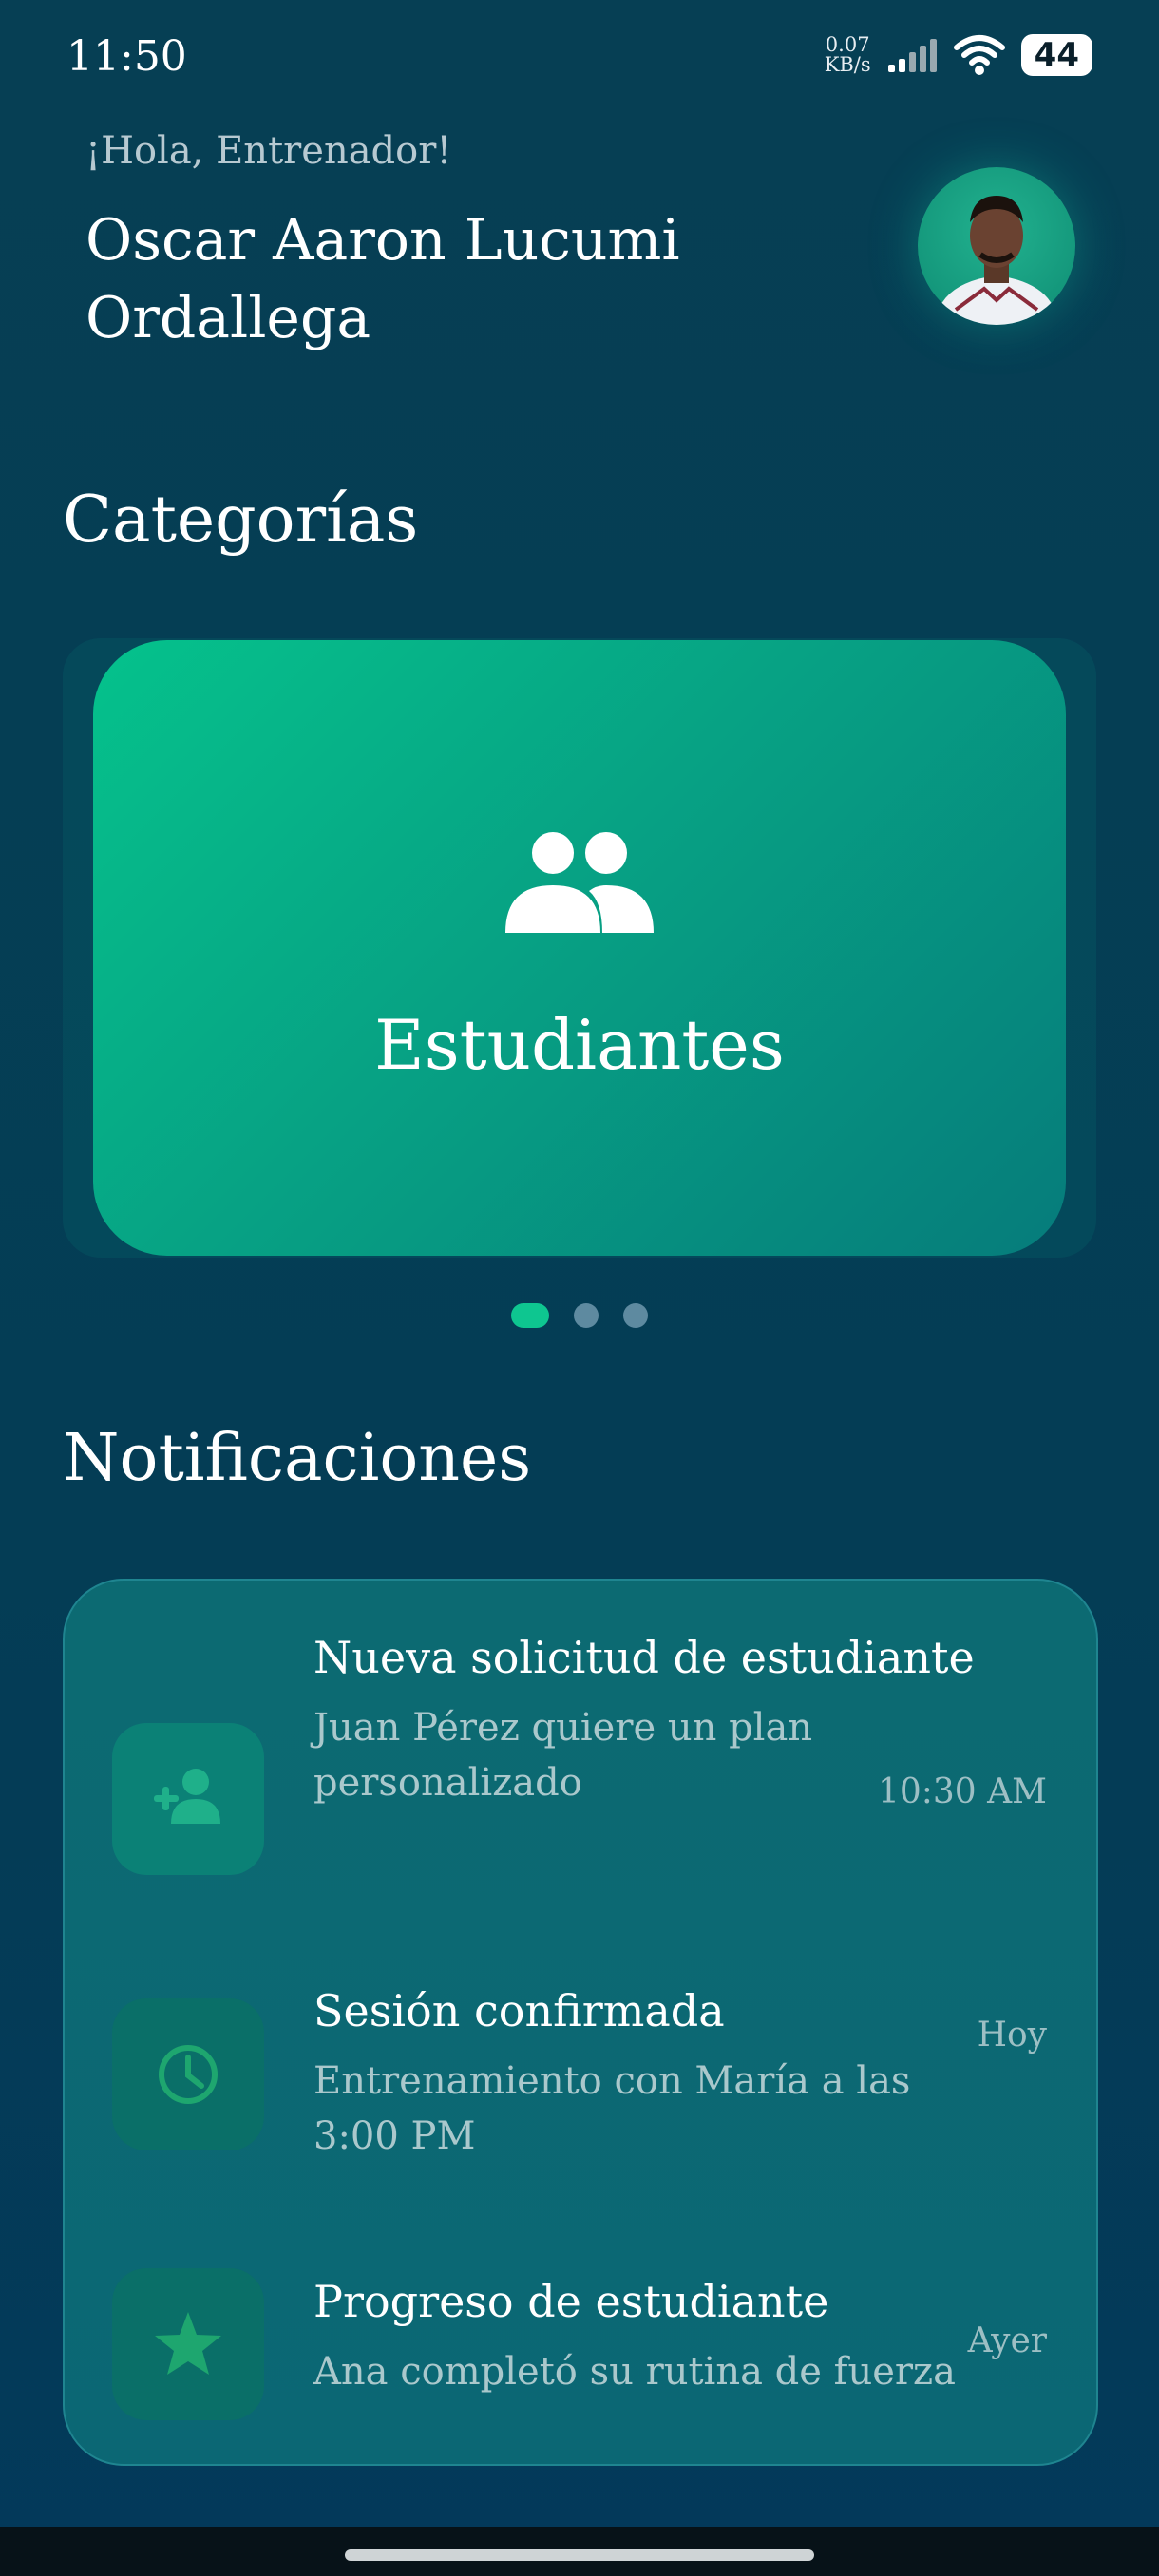  I want to click on notification-title: Nueva solicitud de estudiante, so click(644, 1657).